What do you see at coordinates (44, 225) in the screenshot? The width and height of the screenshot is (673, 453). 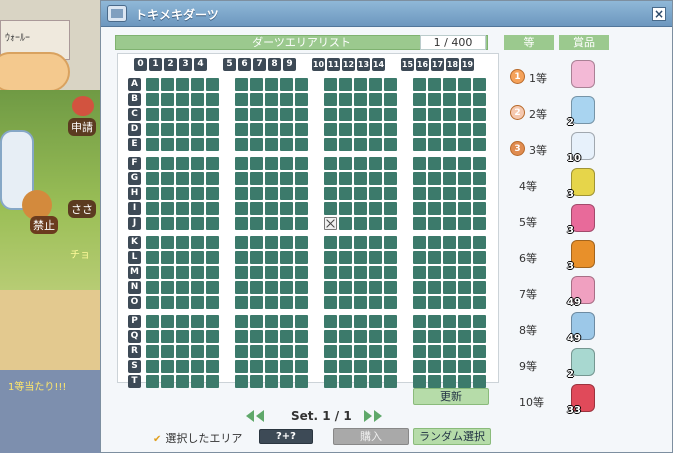 I see `scene-tag-forbid: 禁止` at bounding box center [44, 225].